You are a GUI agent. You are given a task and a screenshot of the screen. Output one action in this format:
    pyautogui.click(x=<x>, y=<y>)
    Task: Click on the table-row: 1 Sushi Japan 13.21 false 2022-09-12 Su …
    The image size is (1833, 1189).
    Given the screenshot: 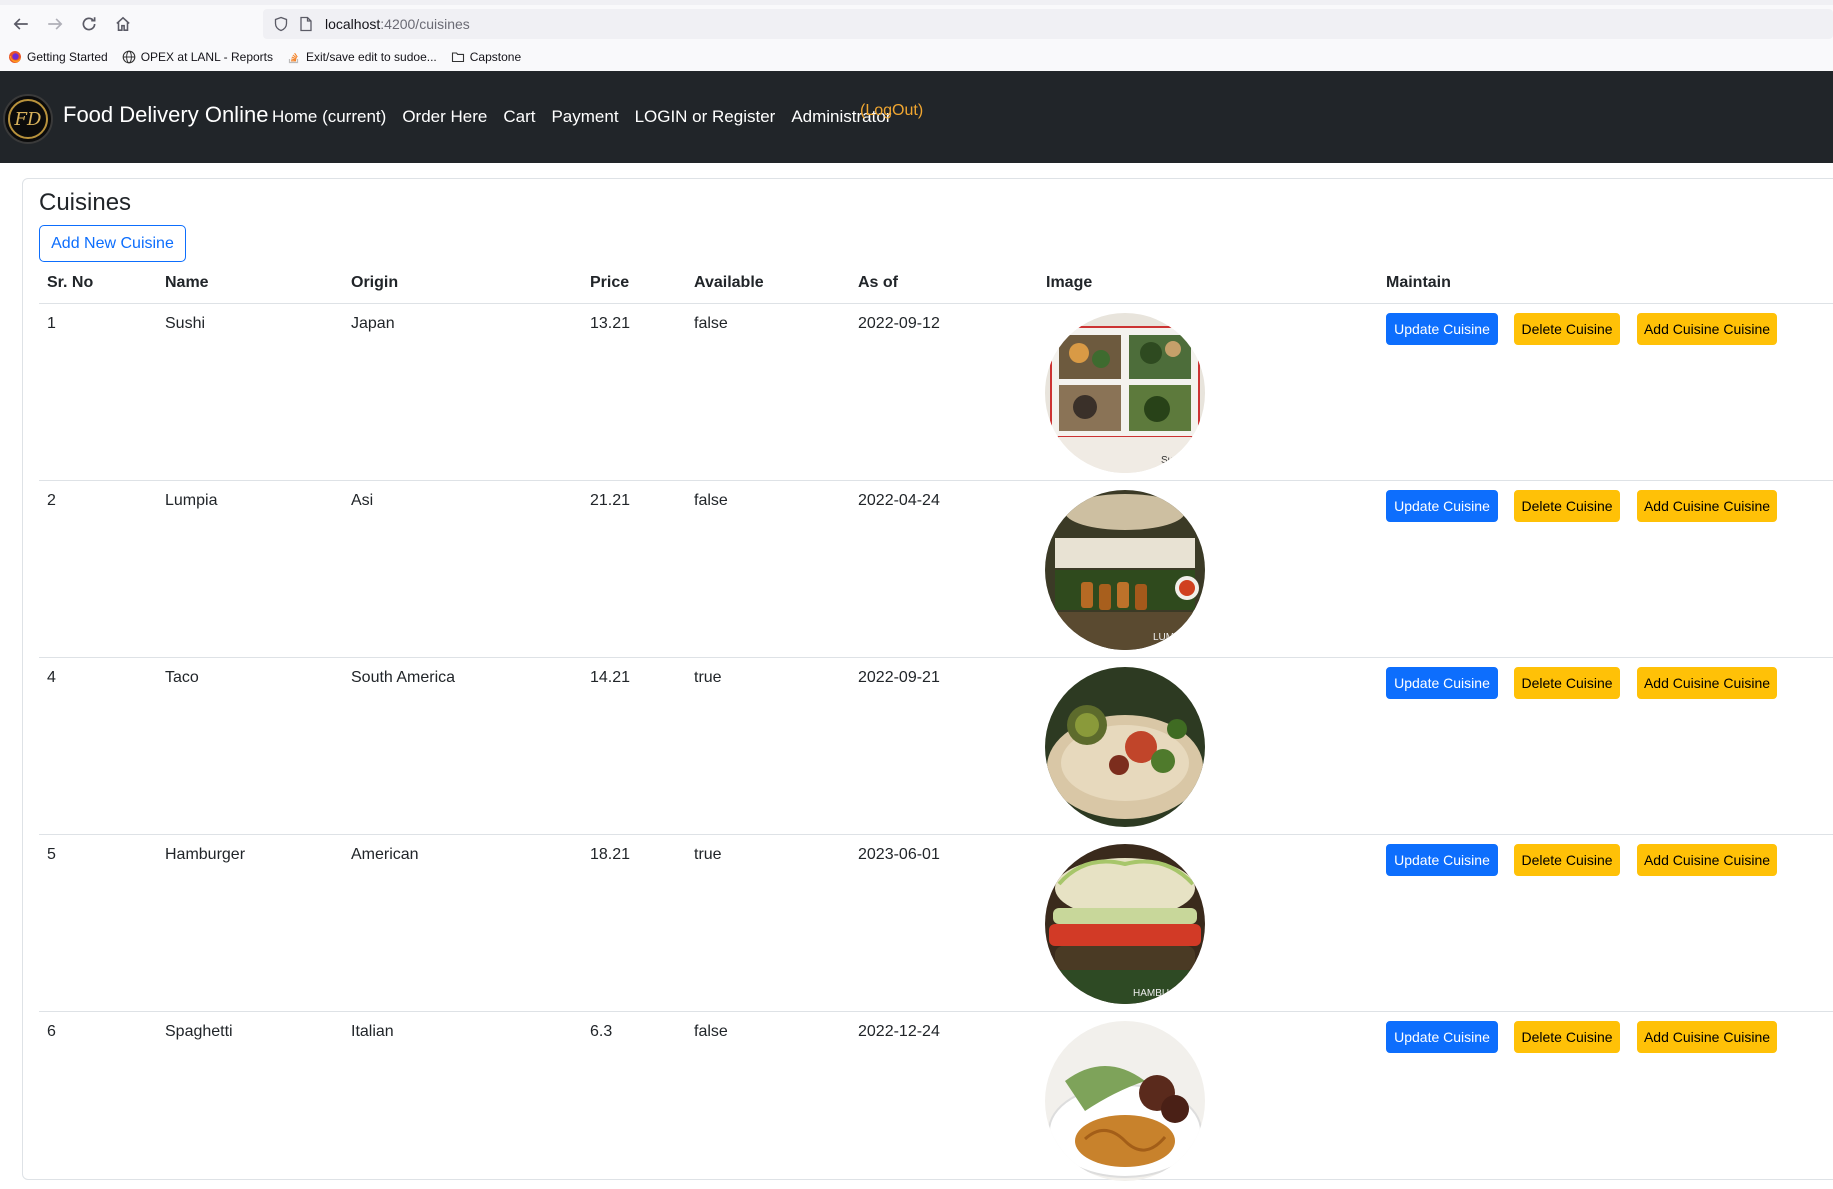 What is the action you would take?
    pyautogui.click(x=916, y=392)
    